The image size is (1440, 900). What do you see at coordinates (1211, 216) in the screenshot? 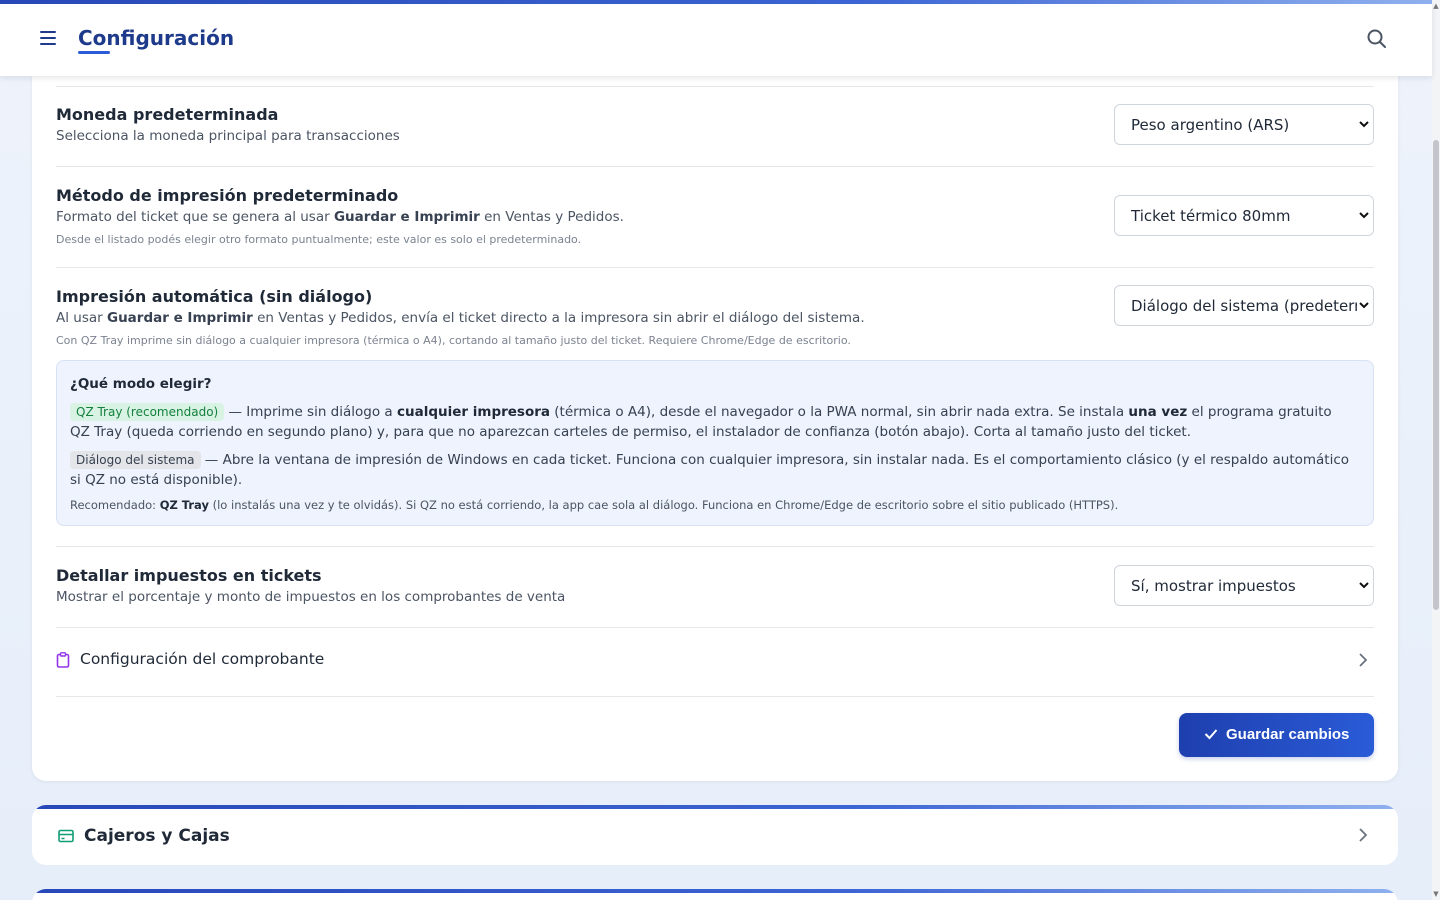
I see `print-method-select-value: Ticket térmico 80mm` at bounding box center [1211, 216].